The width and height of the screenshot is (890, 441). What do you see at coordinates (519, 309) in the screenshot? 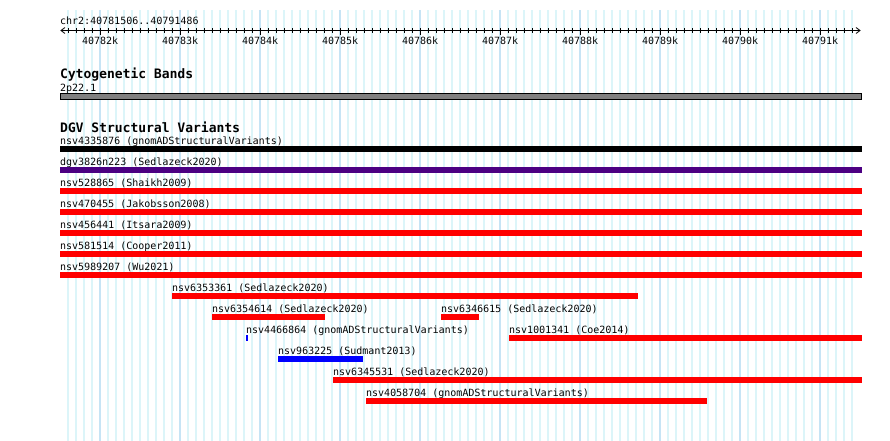
I see `feature-label: nsv6346615 (Sedlazeck2020)` at bounding box center [519, 309].